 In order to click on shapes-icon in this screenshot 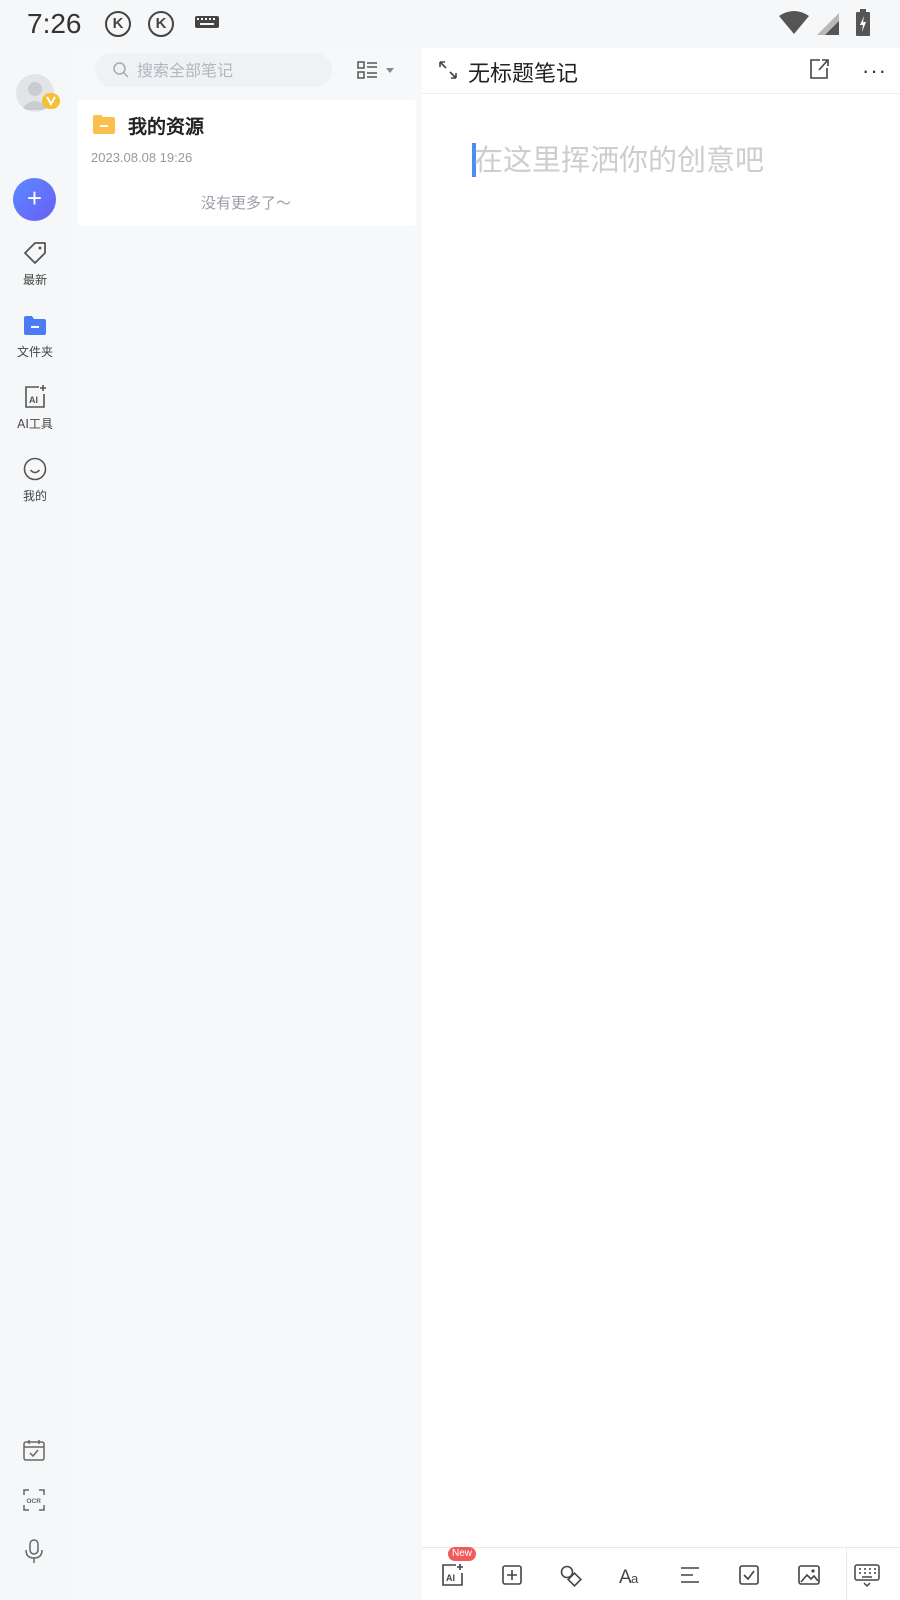, I will do `click(571, 1575)`.